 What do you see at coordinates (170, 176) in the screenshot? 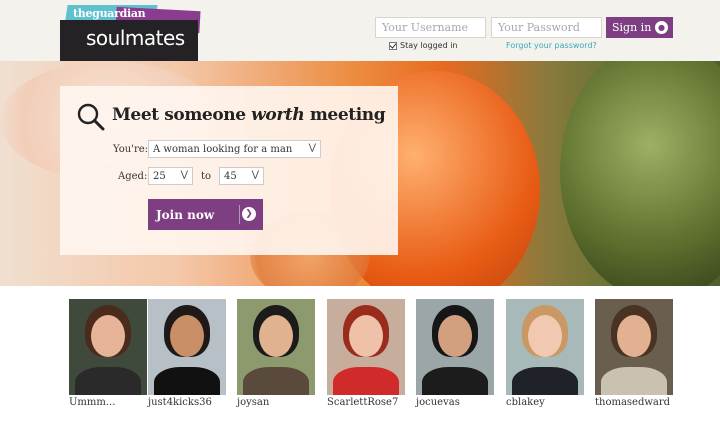
I see `age-min-select: 25 ⋁` at bounding box center [170, 176].